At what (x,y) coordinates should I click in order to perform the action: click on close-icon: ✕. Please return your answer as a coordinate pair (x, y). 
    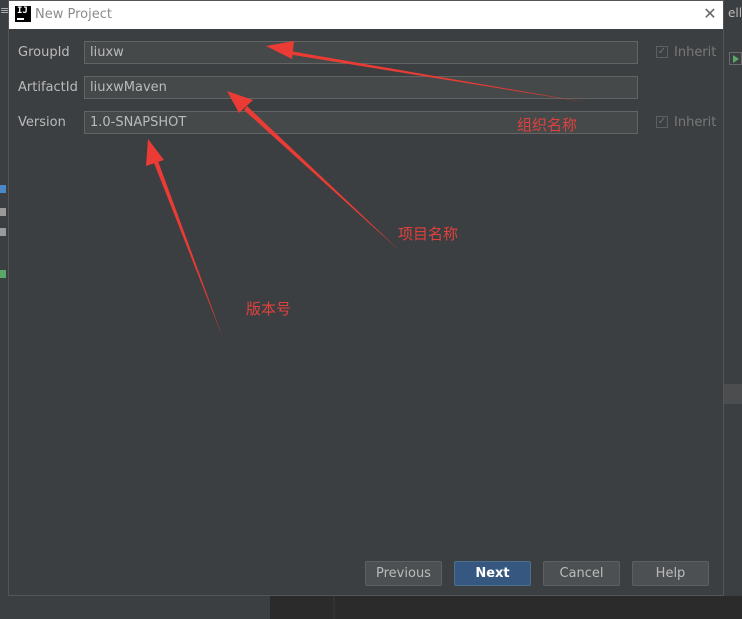
    Looking at the image, I should click on (710, 14).